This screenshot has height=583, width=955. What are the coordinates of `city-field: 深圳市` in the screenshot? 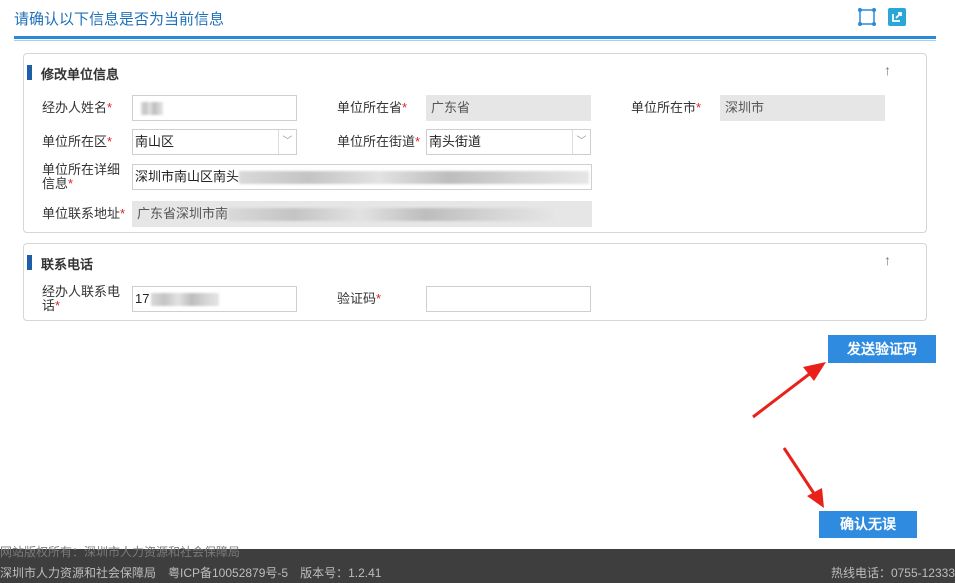 It's located at (802, 108).